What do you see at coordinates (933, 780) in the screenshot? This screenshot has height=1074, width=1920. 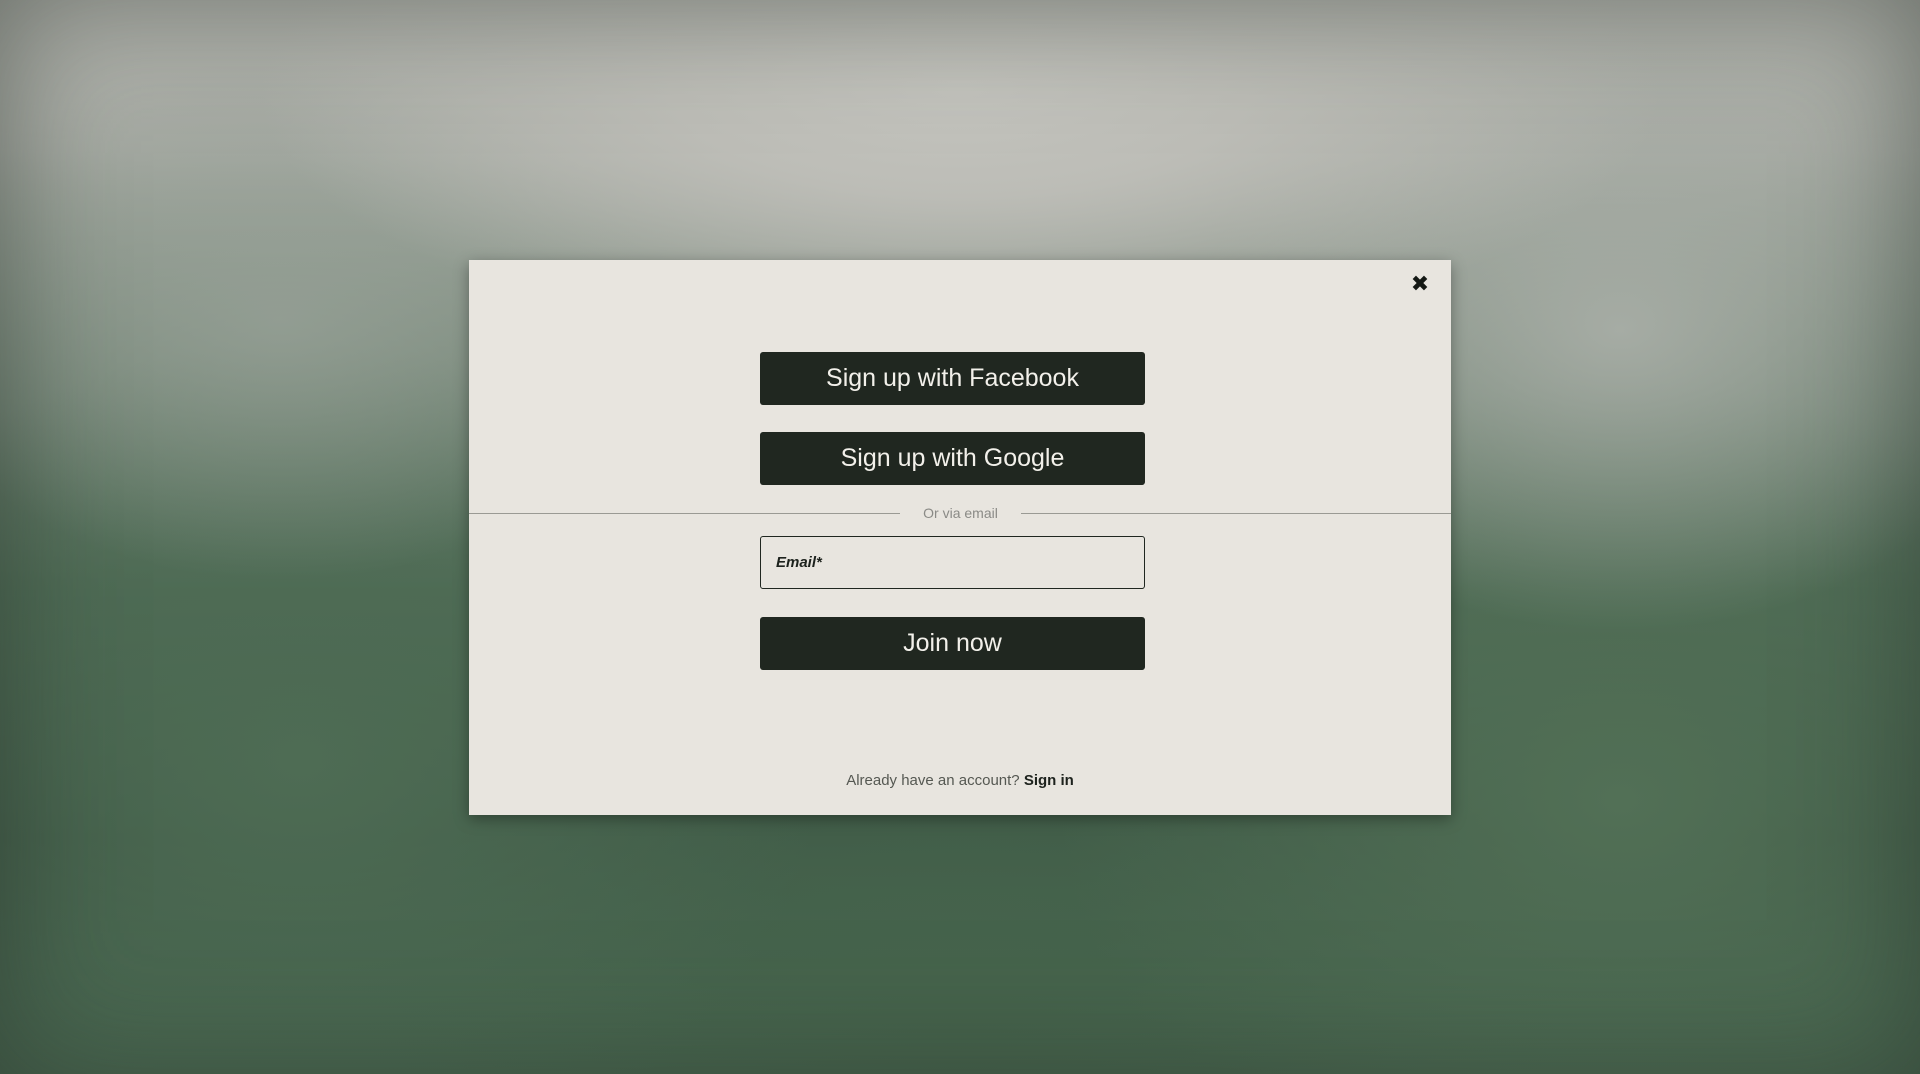 I see `signin-prompt-text: Already have an account?` at bounding box center [933, 780].